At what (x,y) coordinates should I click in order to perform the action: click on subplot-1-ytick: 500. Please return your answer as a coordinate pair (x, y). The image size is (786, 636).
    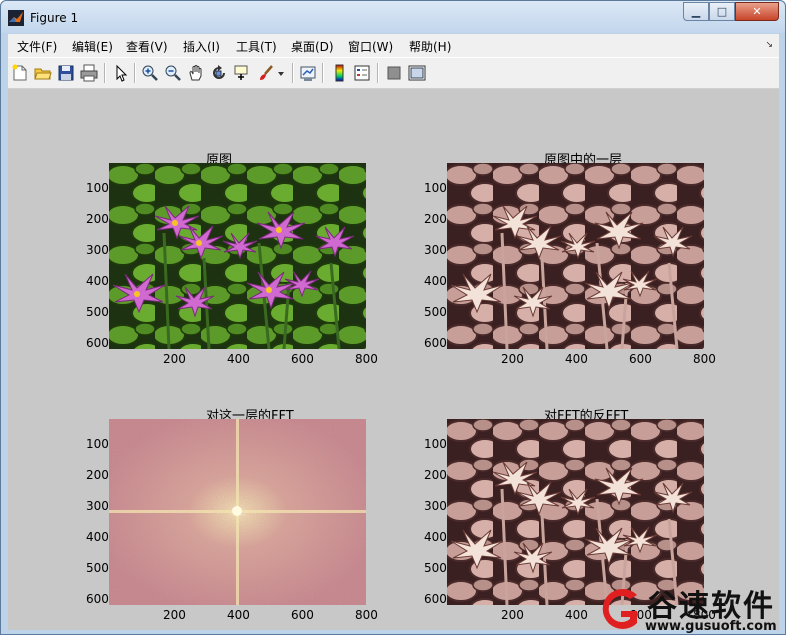
    Looking at the image, I should click on (97, 312).